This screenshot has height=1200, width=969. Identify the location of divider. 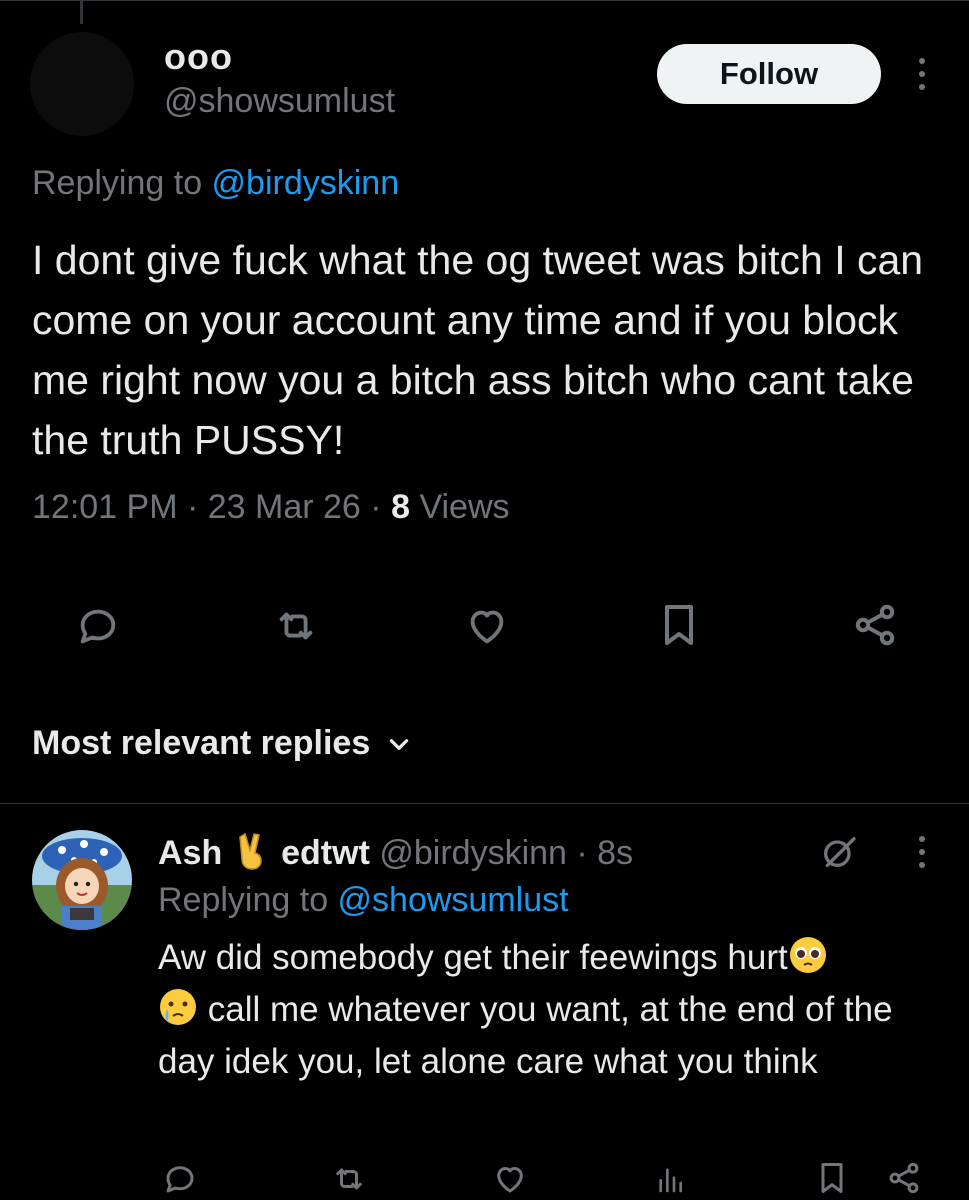
(484, 803).